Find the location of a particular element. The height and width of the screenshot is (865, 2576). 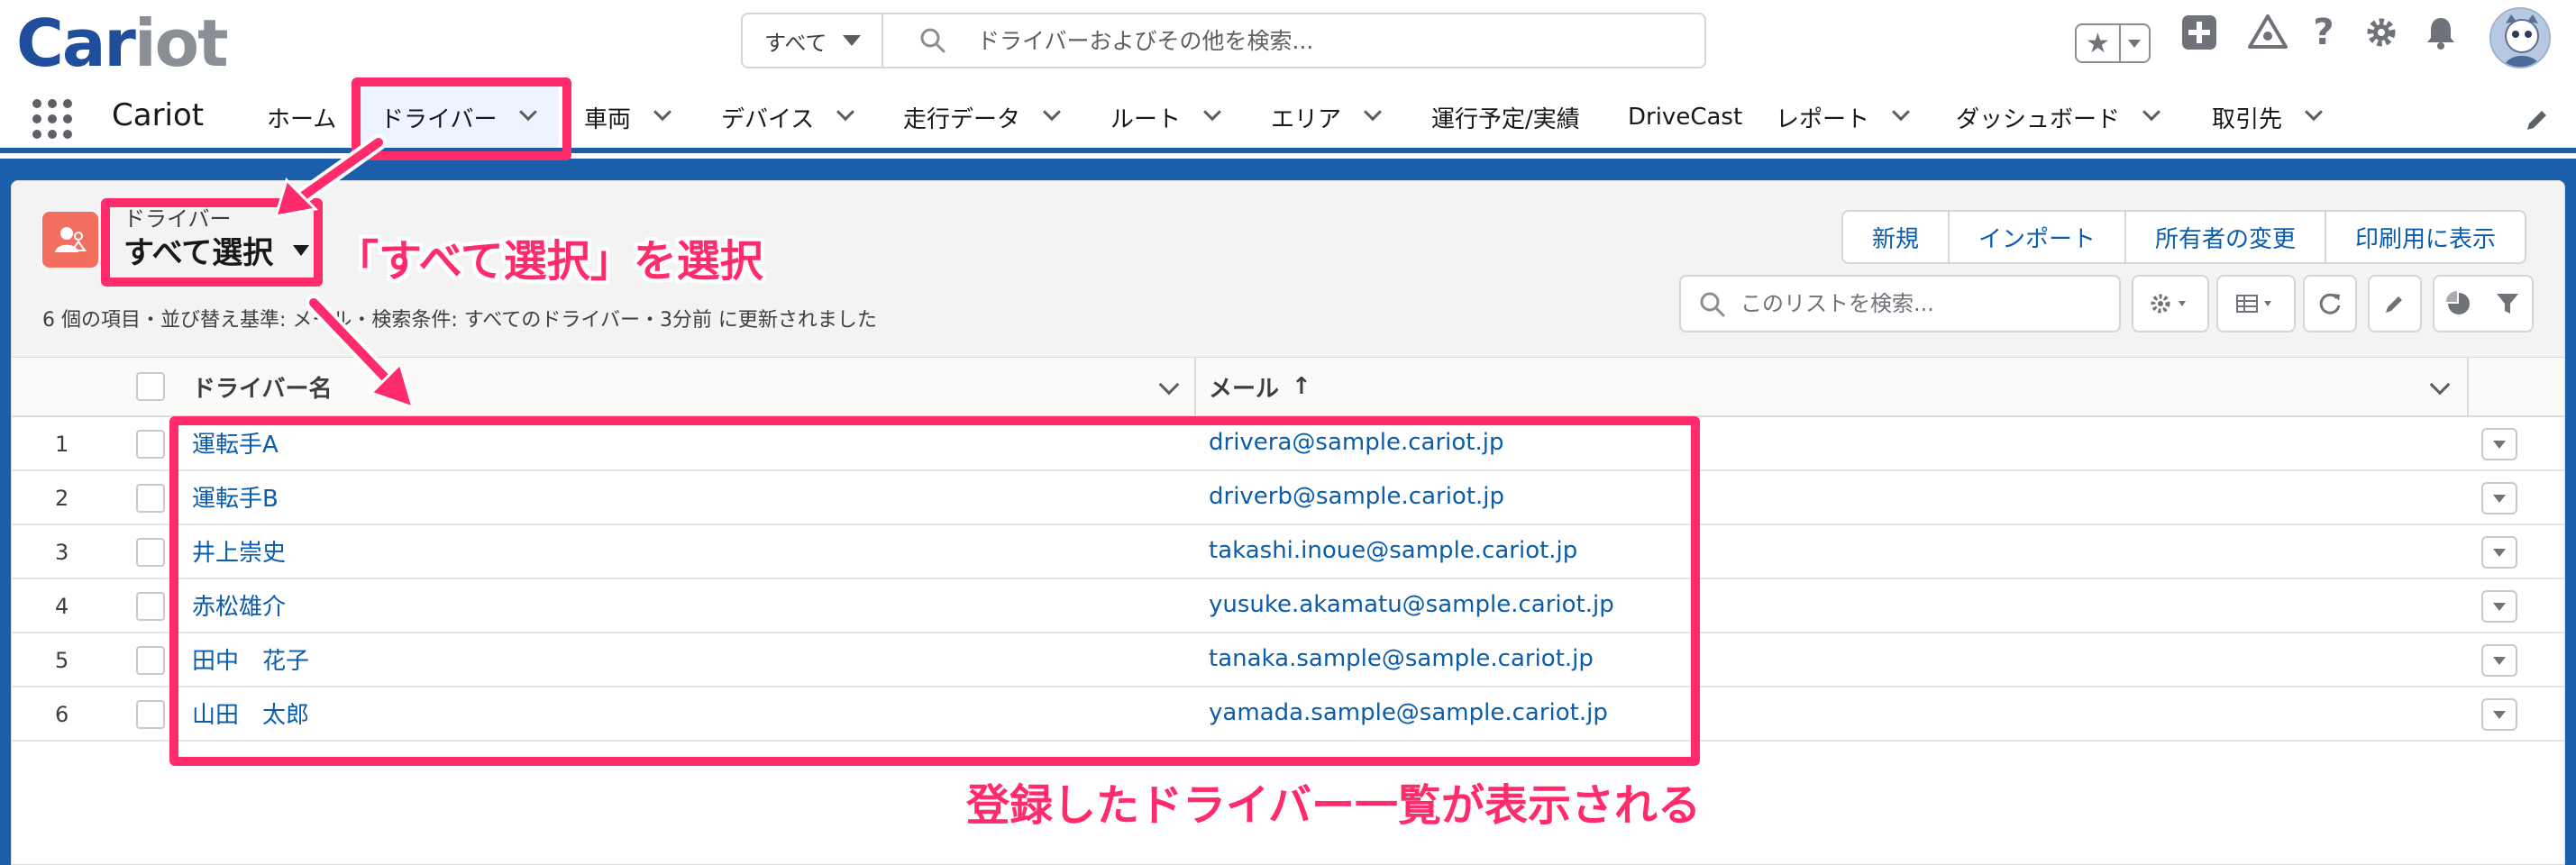

favorites-group: ★ is located at coordinates (2113, 43).